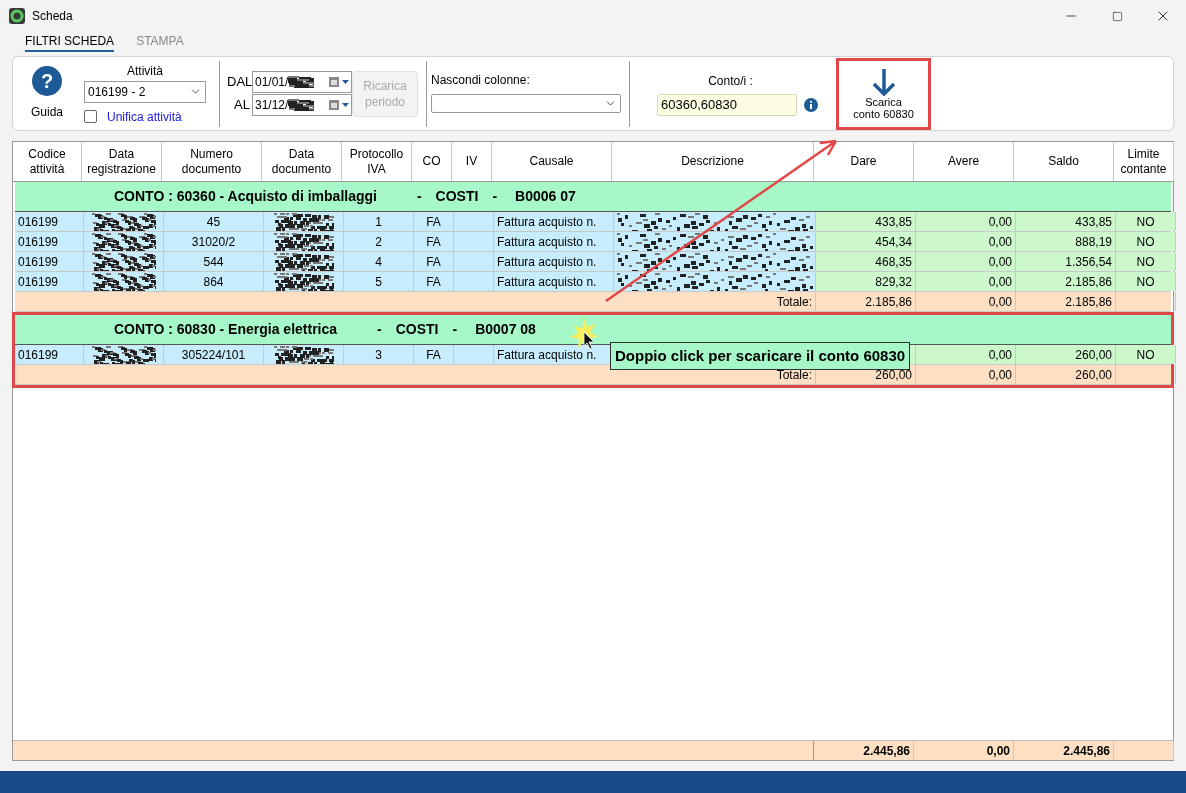  Describe the element at coordinates (302, 105) in the screenshot. I see `date-field: 31/12/` at that location.